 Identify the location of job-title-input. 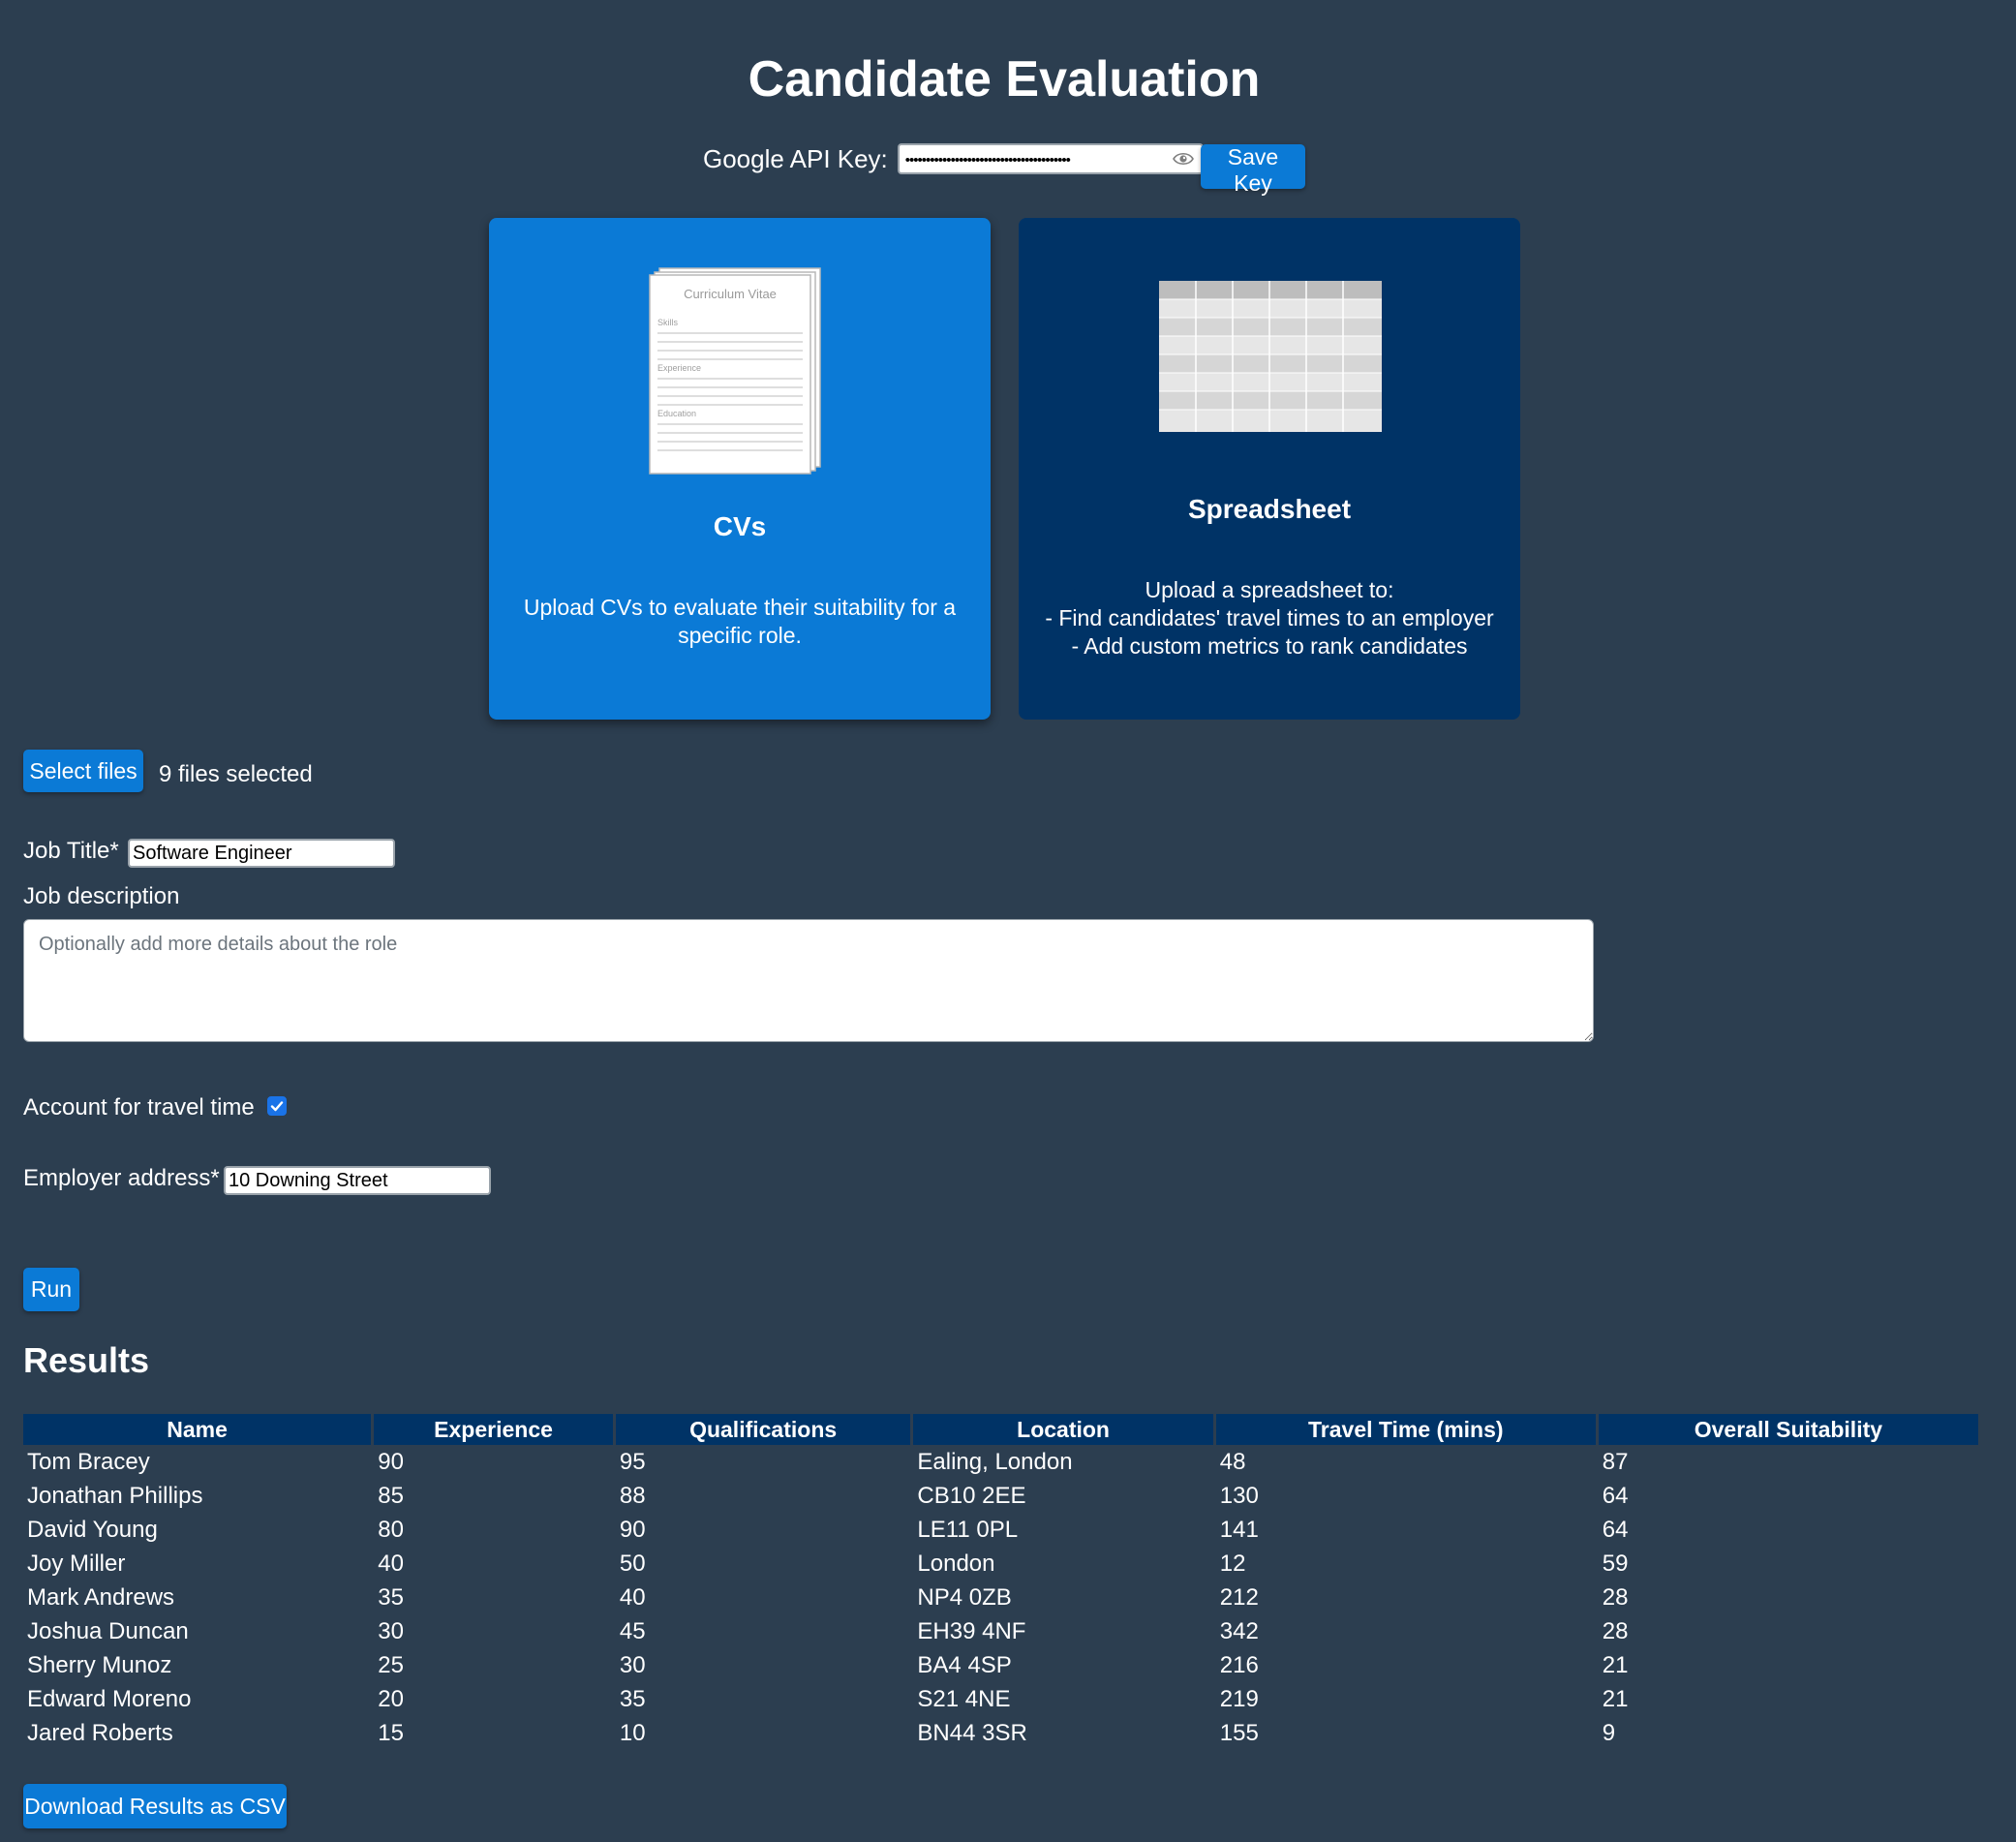
(261, 853).